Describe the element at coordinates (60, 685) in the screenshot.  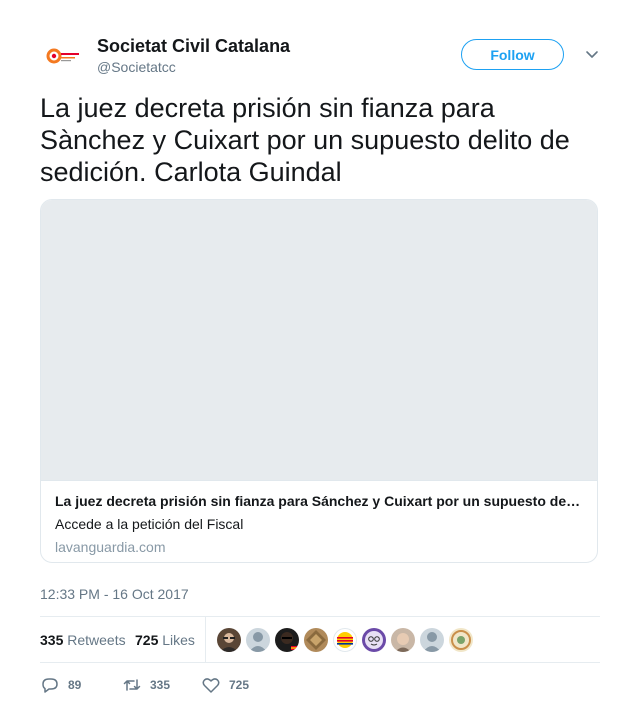
I see `reply-button: 89` at that location.